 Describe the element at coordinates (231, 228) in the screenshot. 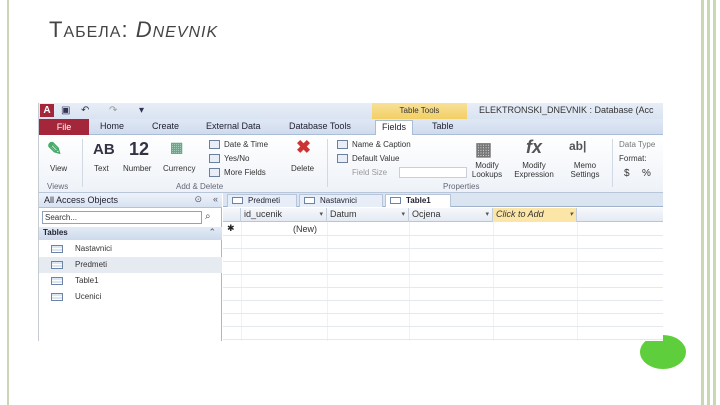

I see `new-record-marker: ✱` at that location.